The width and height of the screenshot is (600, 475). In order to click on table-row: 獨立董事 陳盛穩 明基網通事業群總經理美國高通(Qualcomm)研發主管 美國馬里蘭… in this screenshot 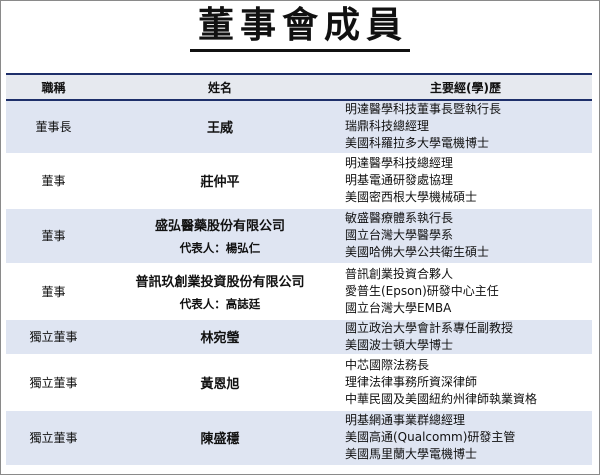, I will do `click(299, 438)`.